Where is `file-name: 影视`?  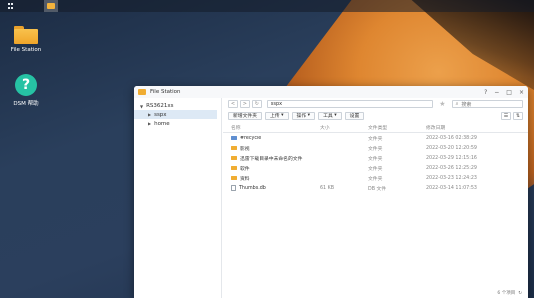
file-name: 影视 is located at coordinates (245, 149).